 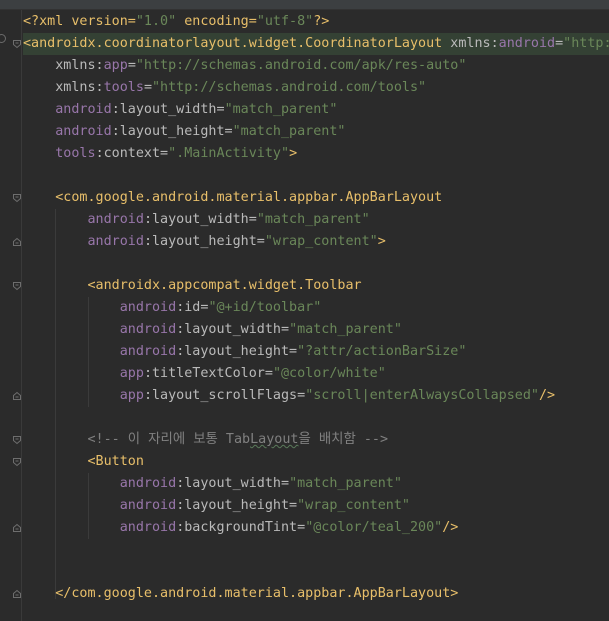 What do you see at coordinates (382, 351) in the screenshot?
I see `code-token: "?attr/actionBarSize"` at bounding box center [382, 351].